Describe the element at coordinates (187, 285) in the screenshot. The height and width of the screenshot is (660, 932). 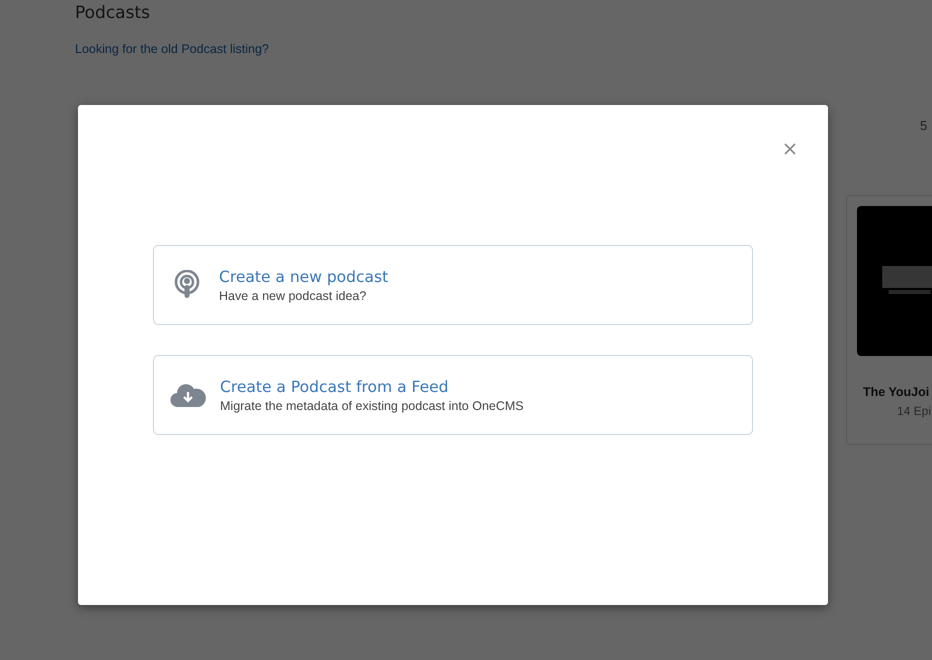
I see `podcast-icon` at that location.